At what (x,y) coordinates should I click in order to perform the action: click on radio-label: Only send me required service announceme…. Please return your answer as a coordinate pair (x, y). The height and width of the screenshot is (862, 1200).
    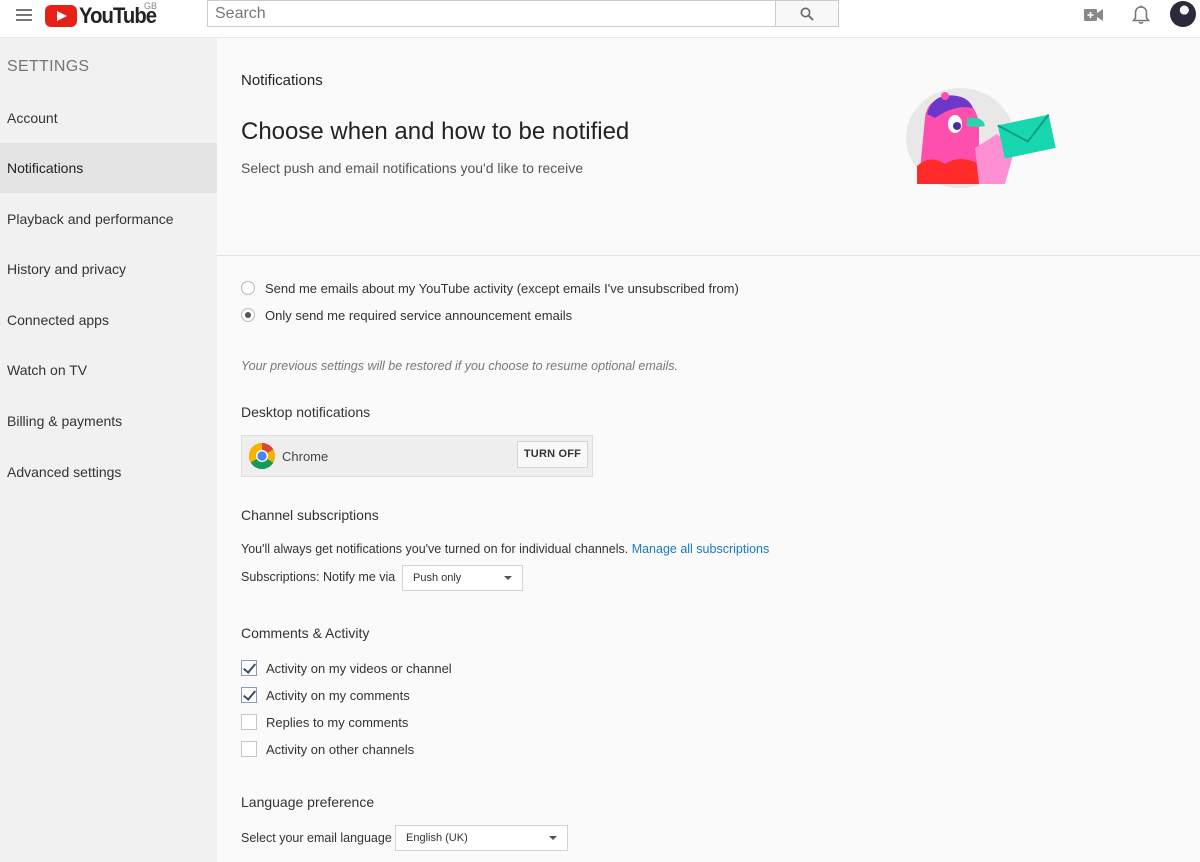
    Looking at the image, I should click on (419, 315).